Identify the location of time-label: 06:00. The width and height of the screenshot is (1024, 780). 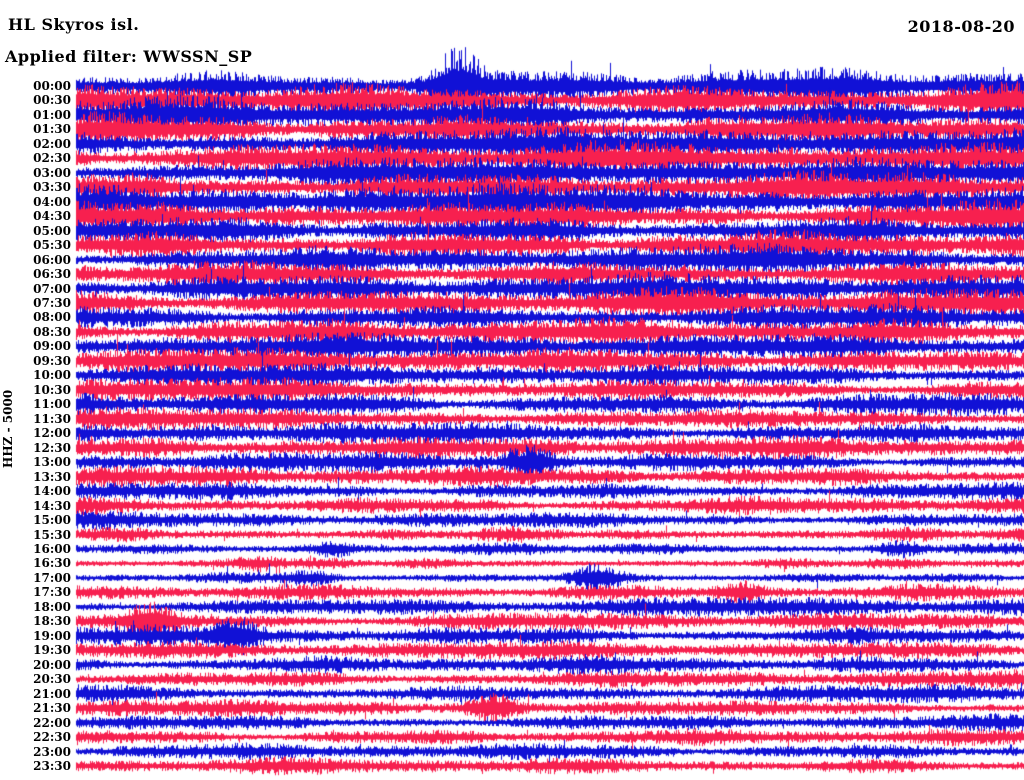
(52, 259).